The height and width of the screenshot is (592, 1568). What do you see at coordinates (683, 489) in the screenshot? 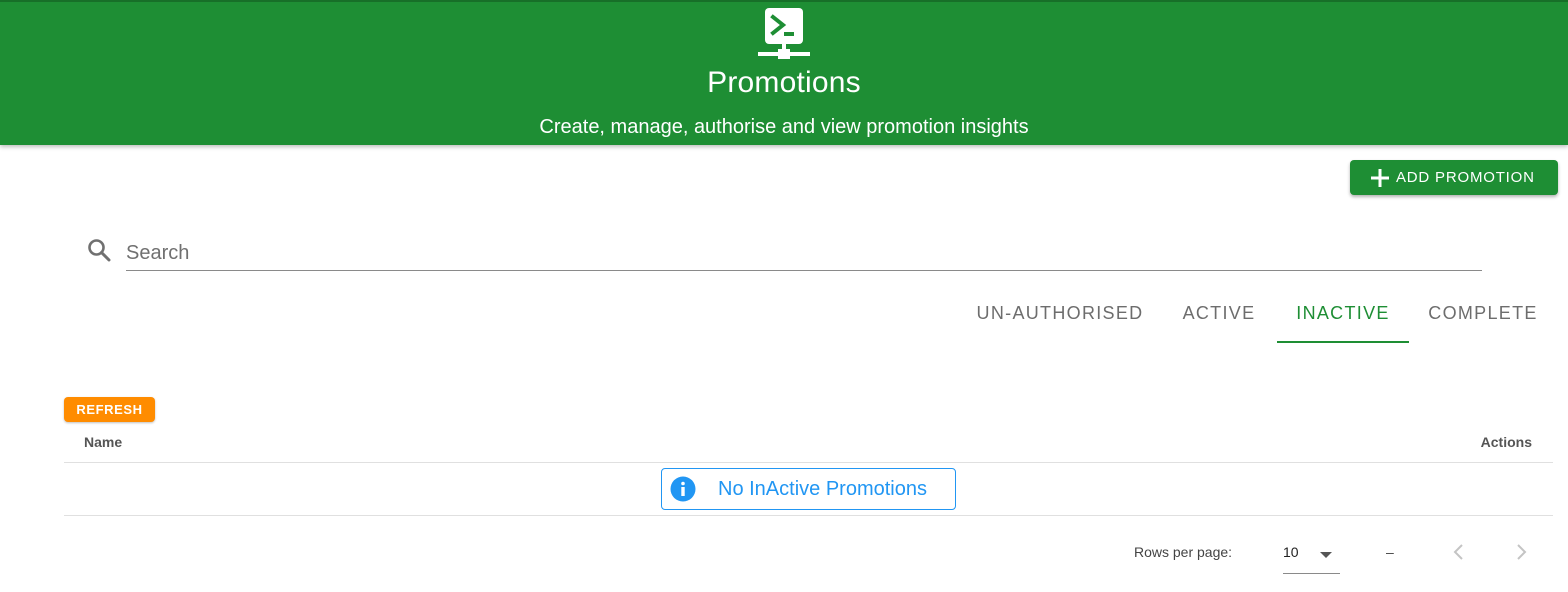
I see `info-icon` at bounding box center [683, 489].